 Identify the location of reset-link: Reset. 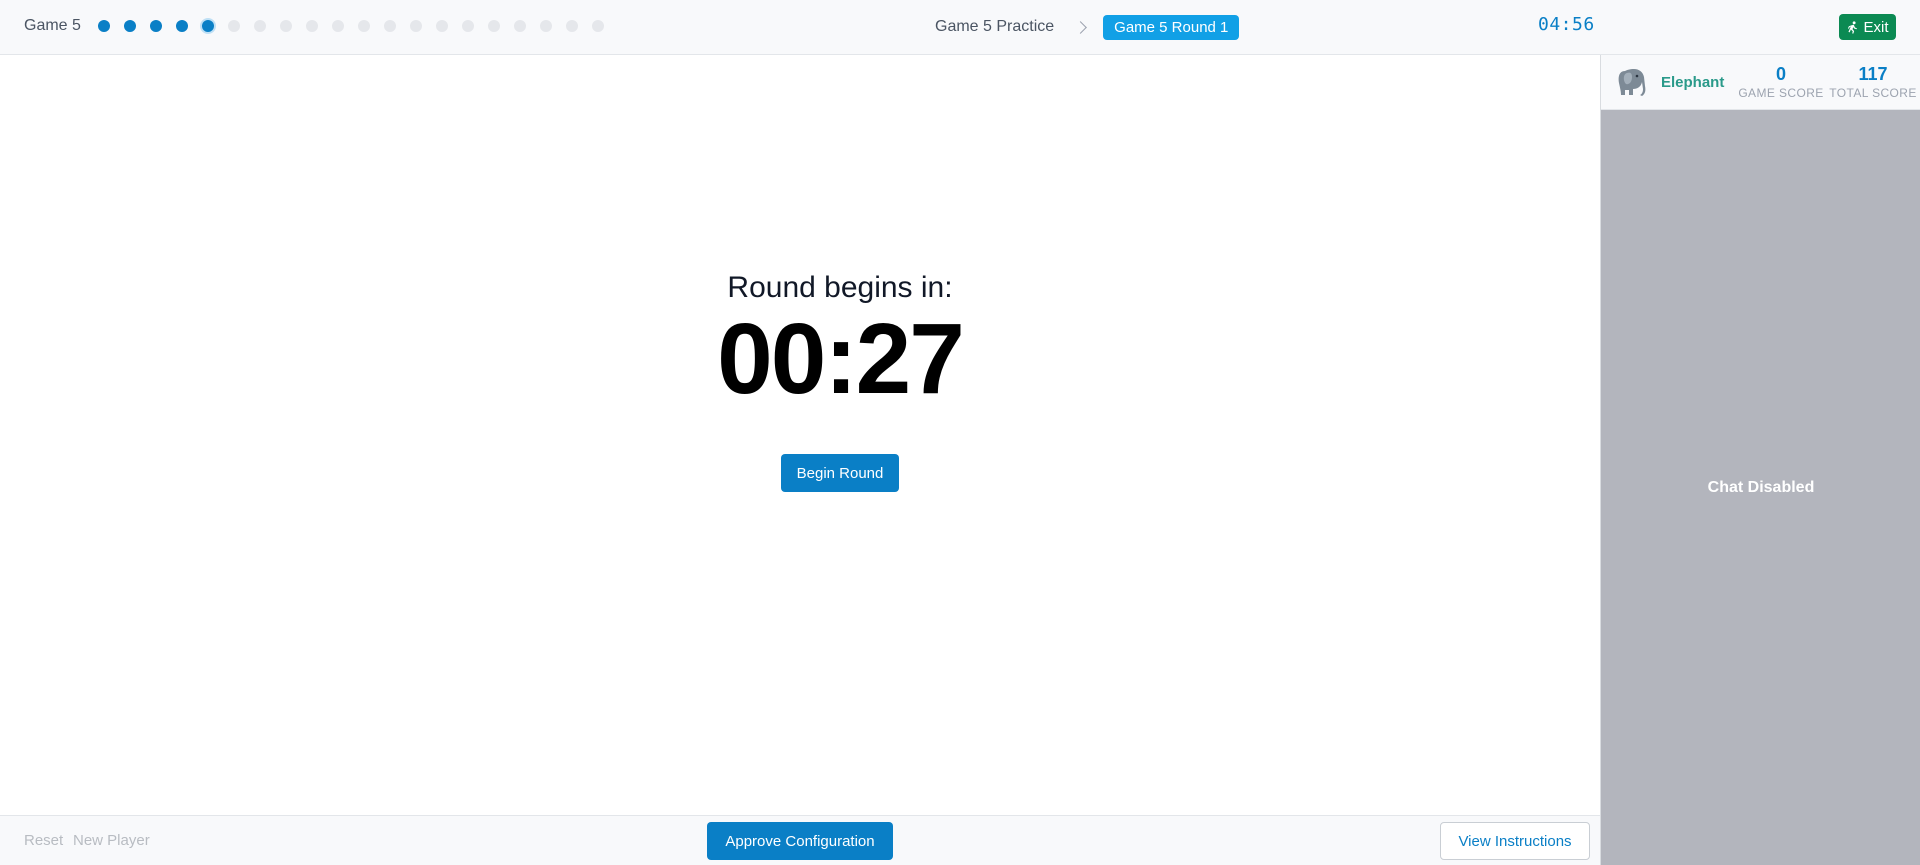
(43, 840).